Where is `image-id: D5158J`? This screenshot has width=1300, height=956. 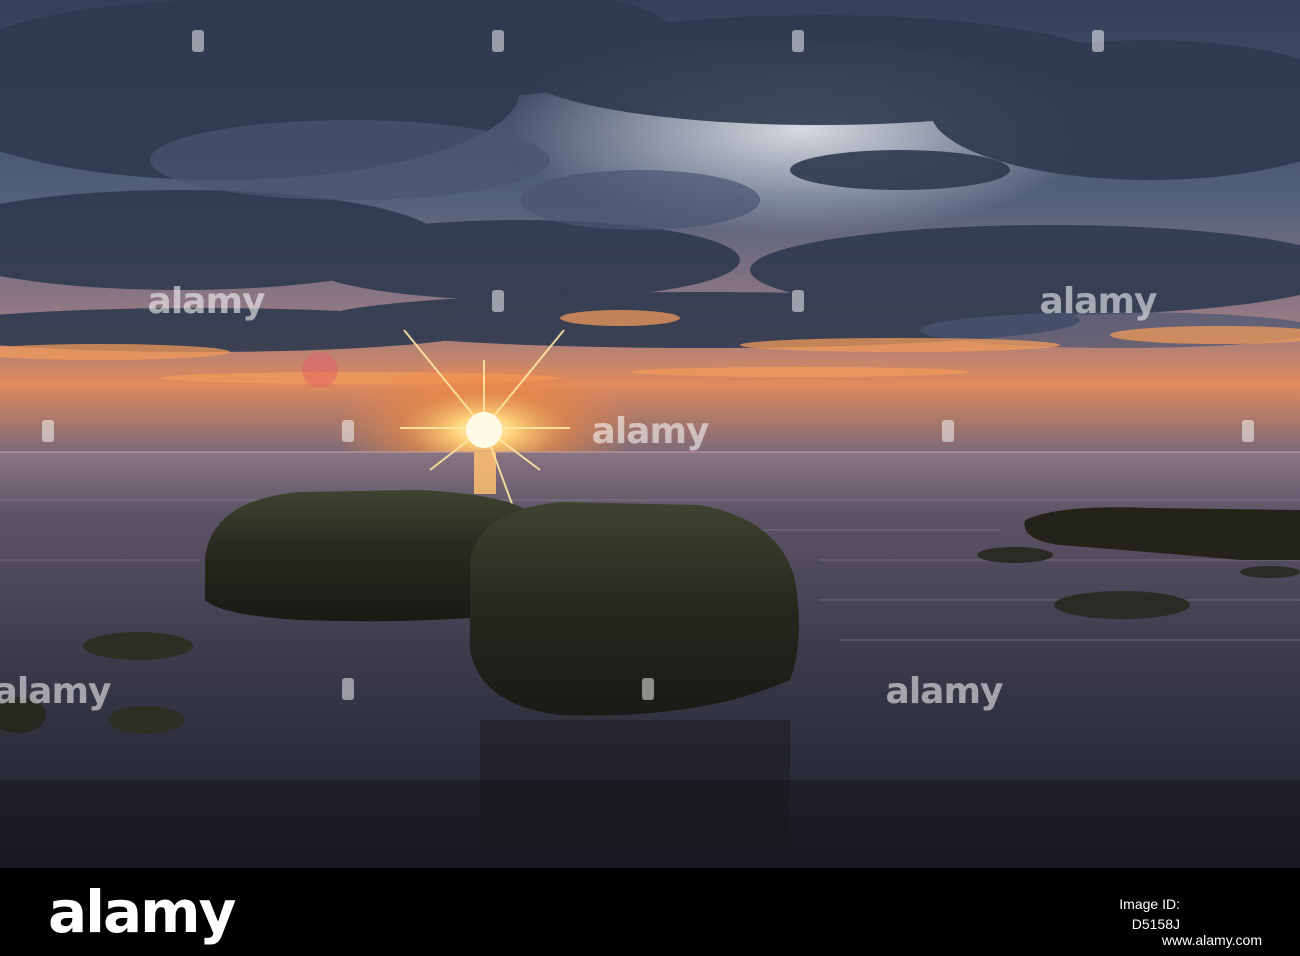
image-id: D5158J is located at coordinates (1155, 924).